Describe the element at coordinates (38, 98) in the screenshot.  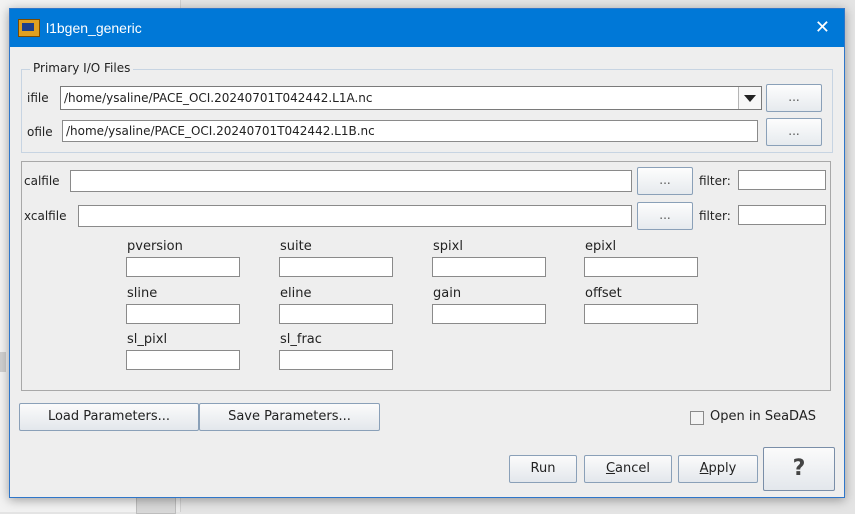
I see `ifile-label: ifile` at that location.